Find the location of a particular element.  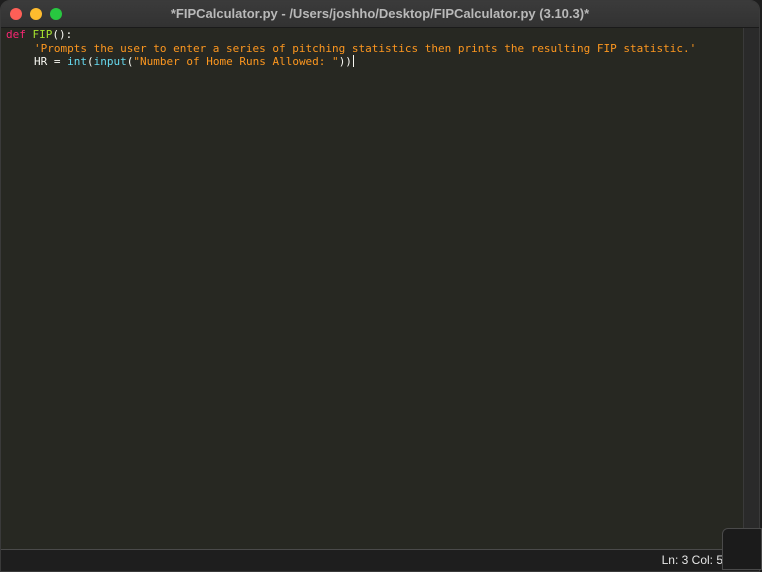

paren-close: )) is located at coordinates (345, 61).